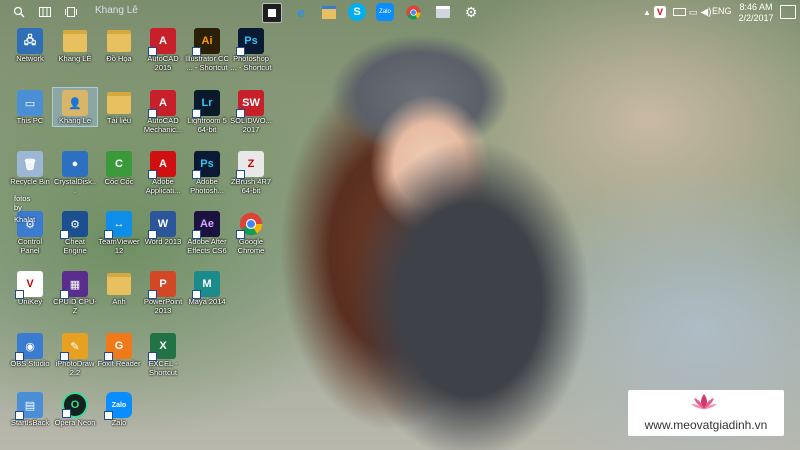 The width and height of the screenshot is (800, 450). What do you see at coordinates (30, 120) in the screenshot?
I see `desktop-shortcut-label: This PC` at bounding box center [30, 120].